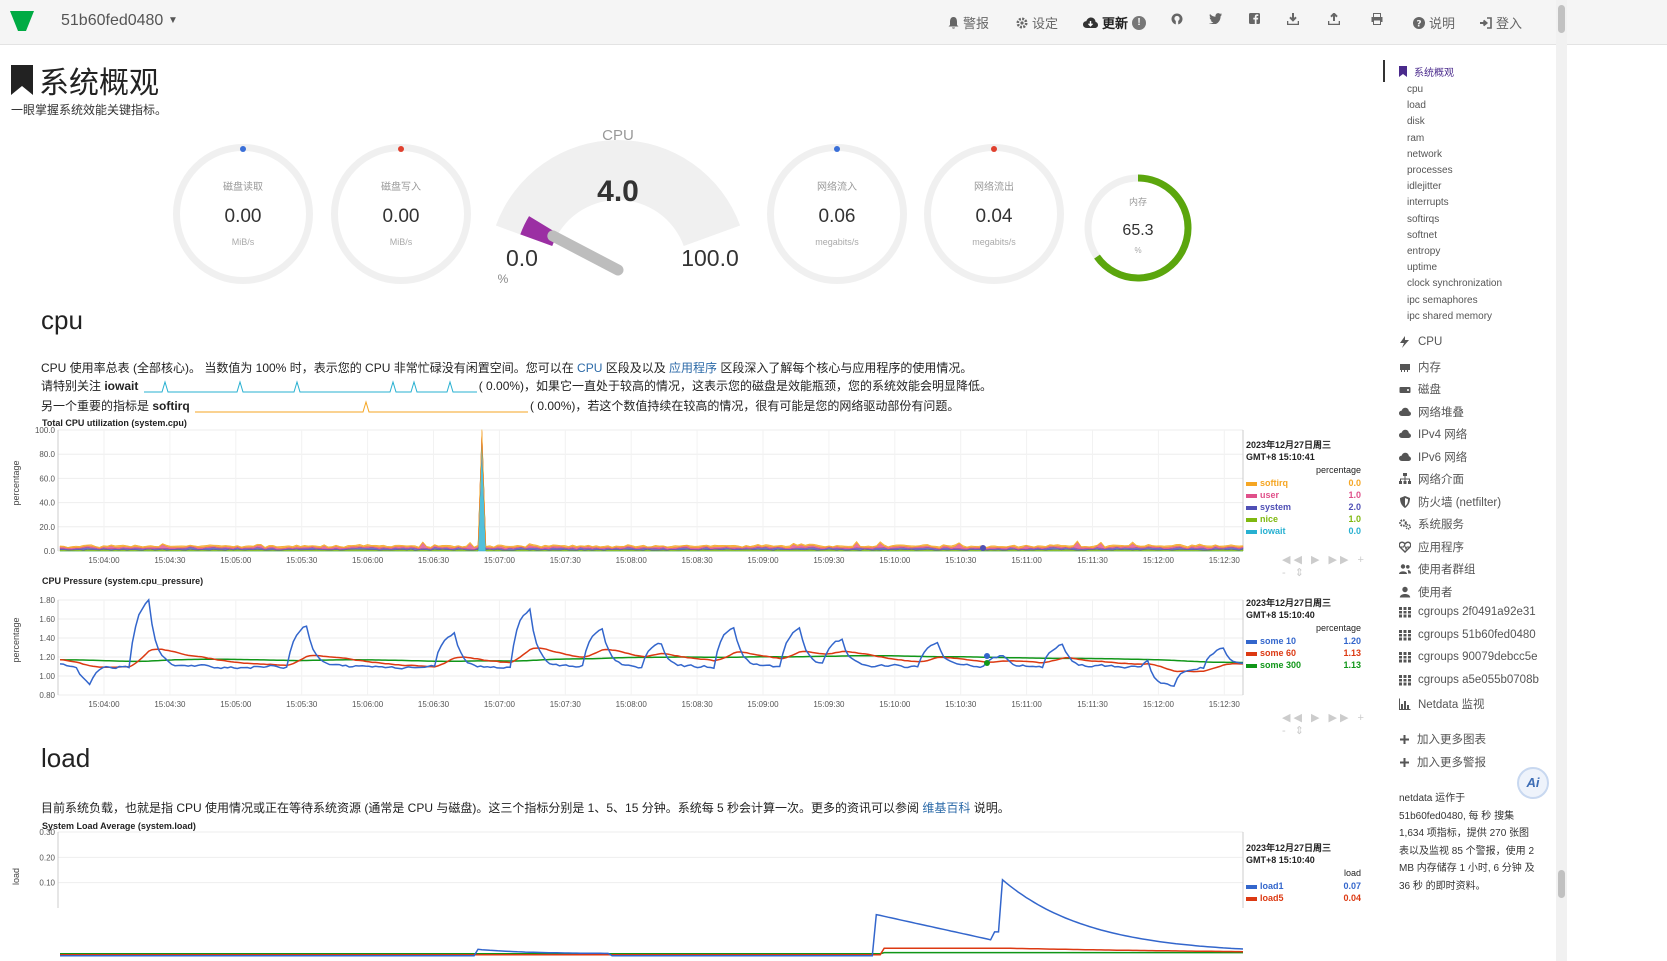 This screenshot has height=961, width=1667. I want to click on sidebar-subitem-network: network, so click(1424, 154).